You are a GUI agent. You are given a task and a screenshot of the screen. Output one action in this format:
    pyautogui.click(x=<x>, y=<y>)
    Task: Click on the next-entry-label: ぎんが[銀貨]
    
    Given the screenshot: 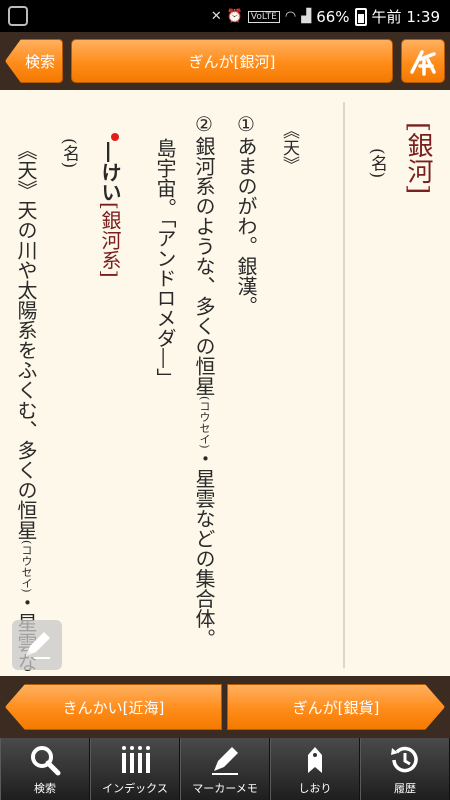 What is the action you would take?
    pyautogui.click(x=336, y=707)
    